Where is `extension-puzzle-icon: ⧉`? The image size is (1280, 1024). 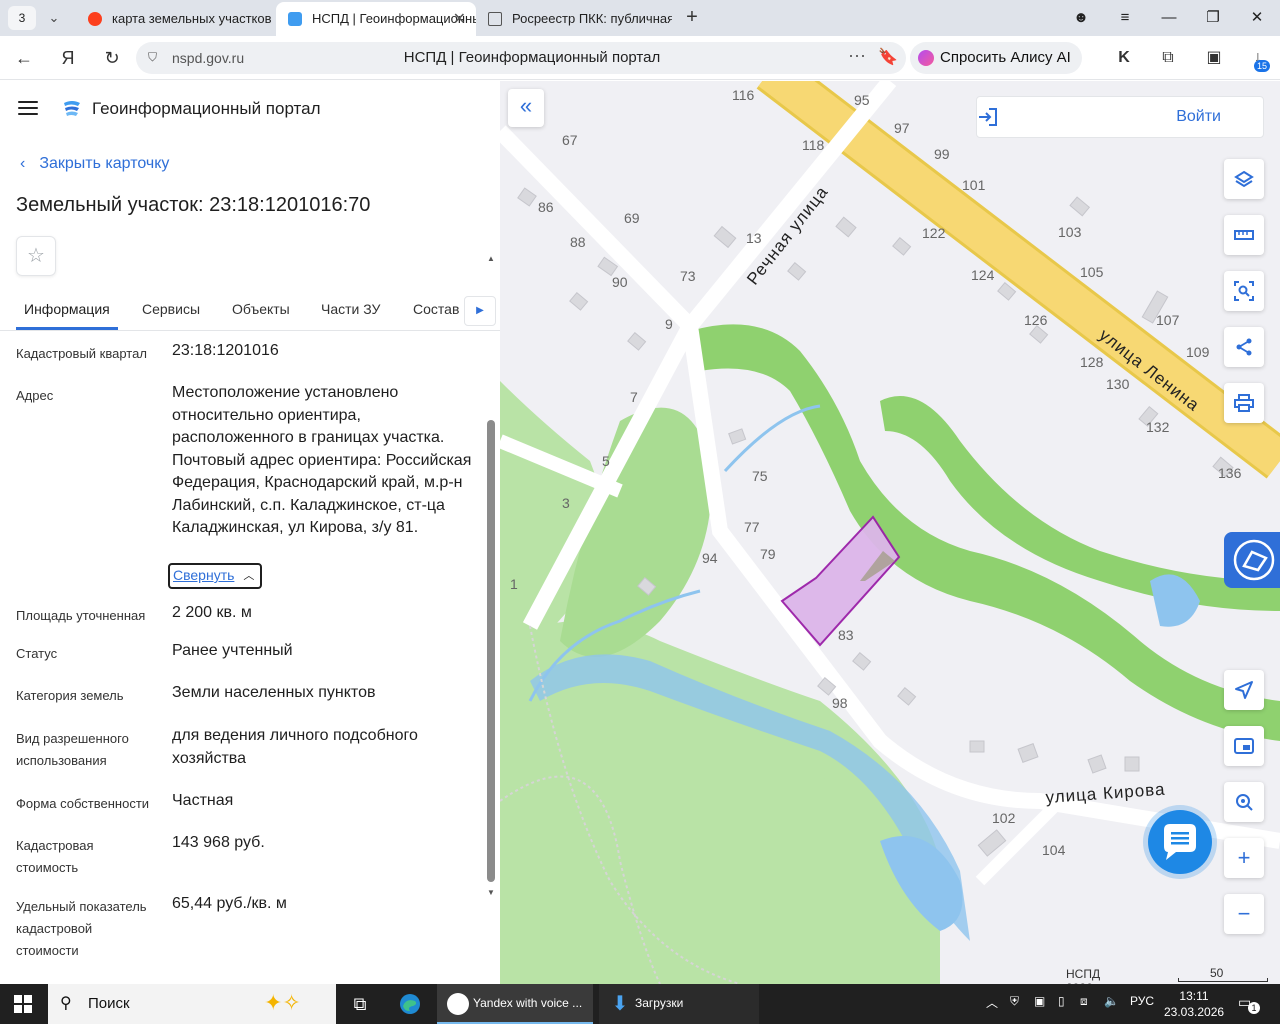
extension-puzzle-icon: ⧉ is located at coordinates (1168, 58).